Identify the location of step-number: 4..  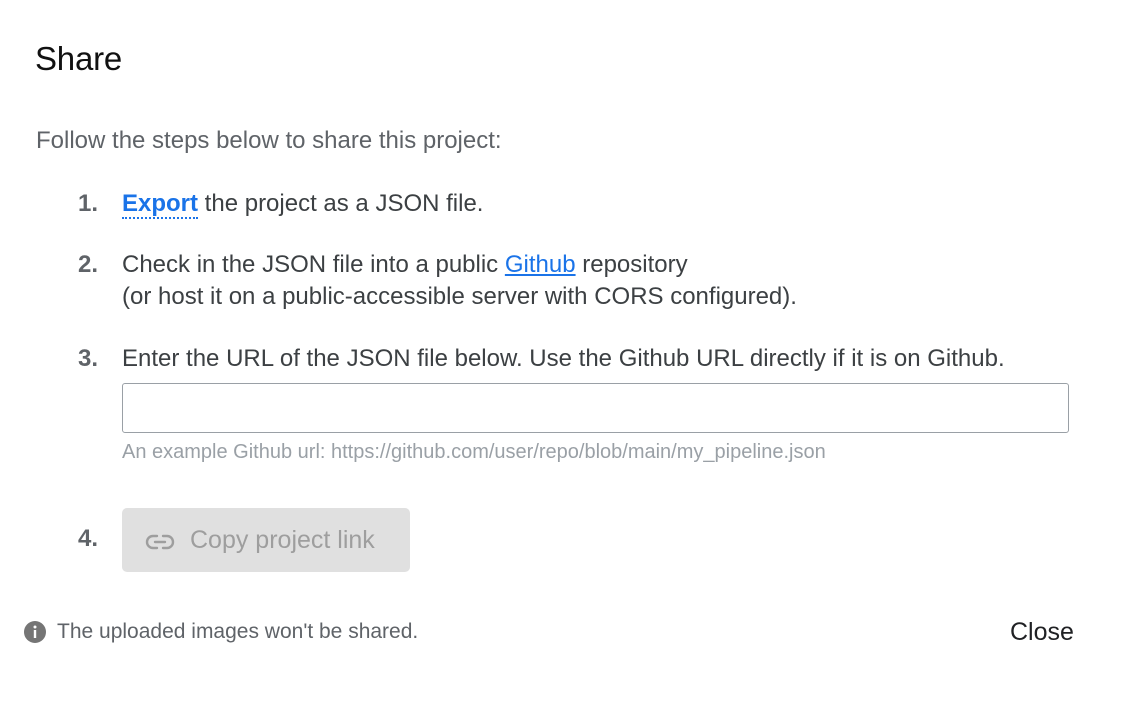
(88, 538).